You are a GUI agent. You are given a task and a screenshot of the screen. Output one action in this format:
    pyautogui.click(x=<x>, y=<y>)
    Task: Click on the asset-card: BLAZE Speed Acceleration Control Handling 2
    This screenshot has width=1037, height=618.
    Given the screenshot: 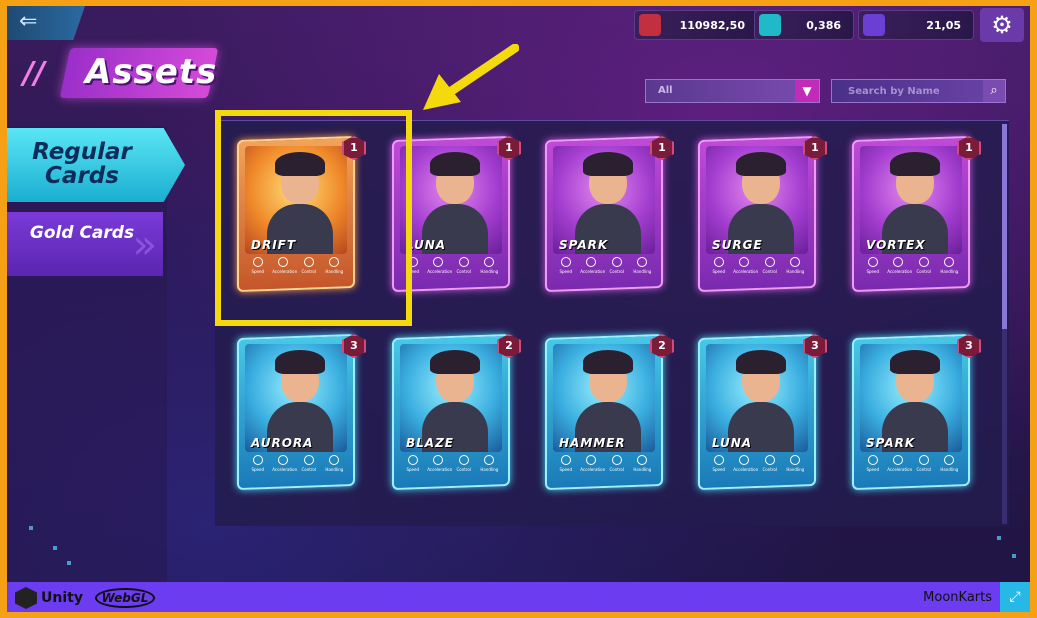 What is the action you would take?
    pyautogui.click(x=450, y=412)
    